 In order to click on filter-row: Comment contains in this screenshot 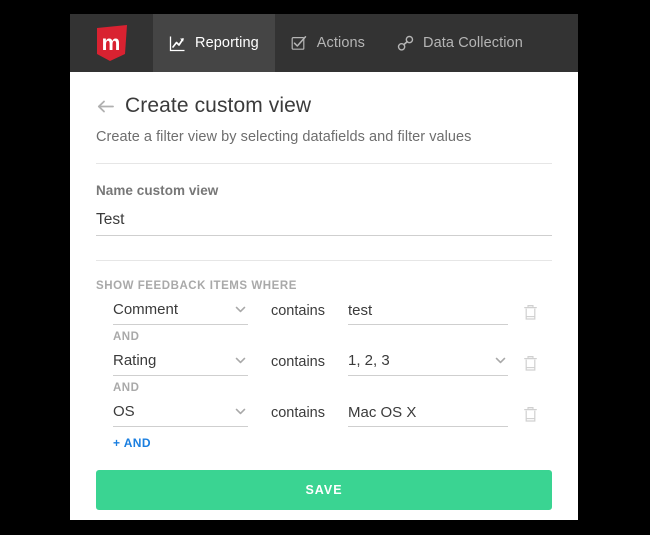, I will do `click(324, 310)`.